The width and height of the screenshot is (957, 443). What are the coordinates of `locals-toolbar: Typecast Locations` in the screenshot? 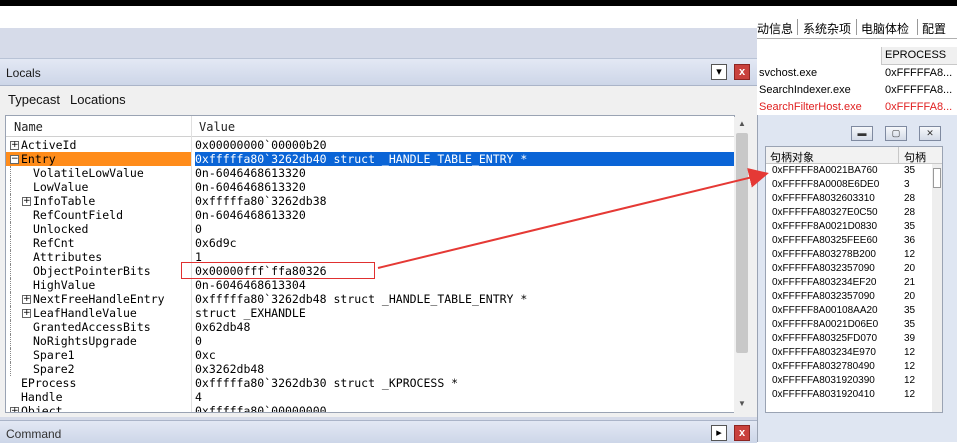 It's located at (378, 99).